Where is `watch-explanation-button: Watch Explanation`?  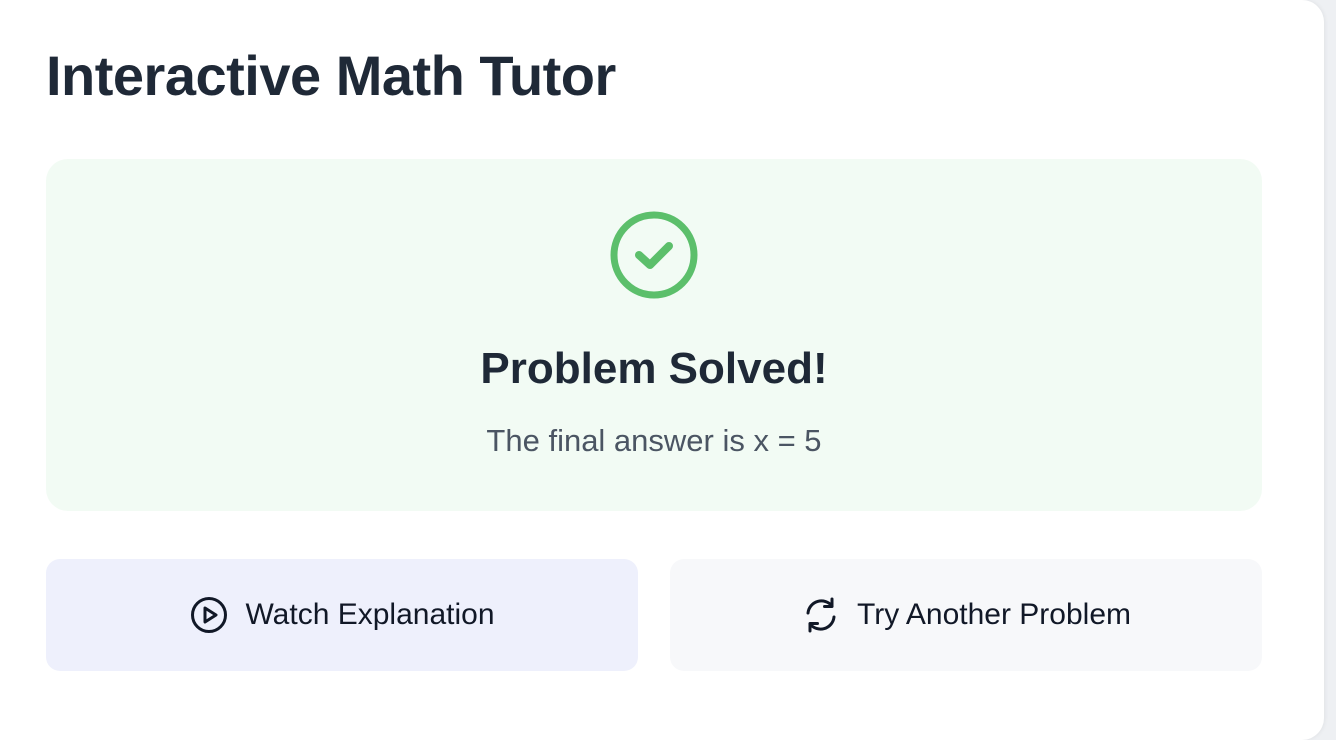
watch-explanation-button: Watch Explanation is located at coordinates (342, 615).